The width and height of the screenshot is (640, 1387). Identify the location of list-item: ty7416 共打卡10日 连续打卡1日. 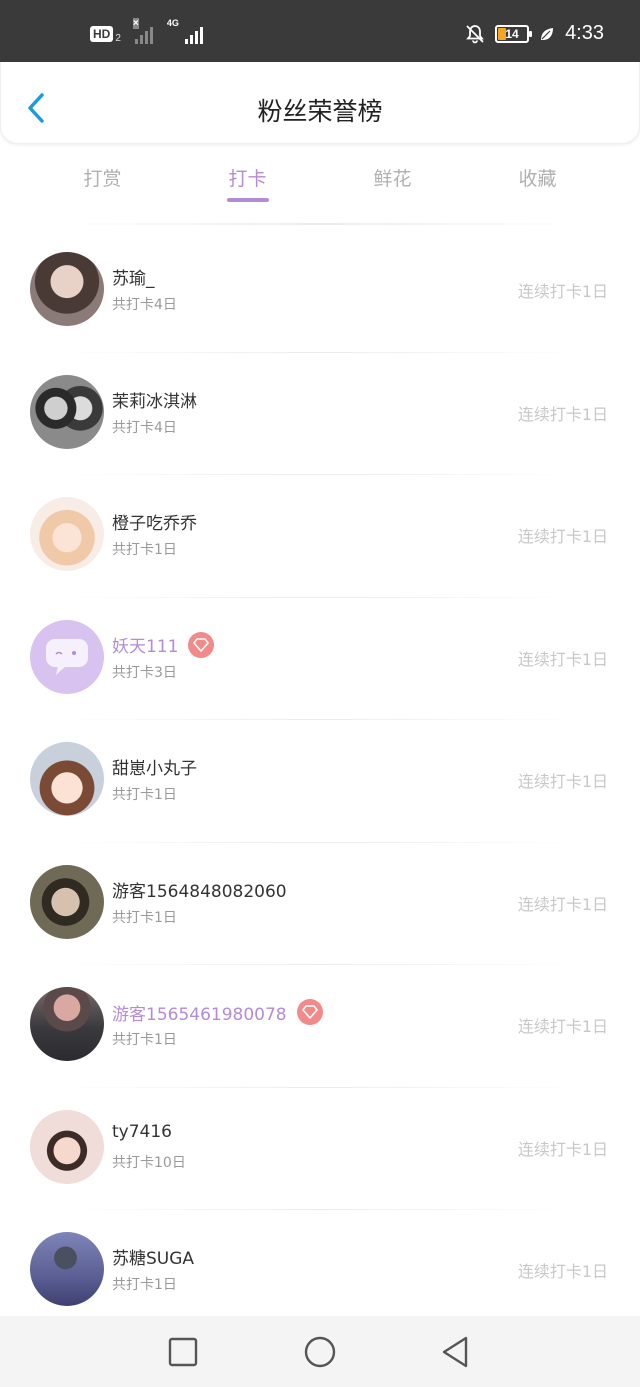
(320, 1149).